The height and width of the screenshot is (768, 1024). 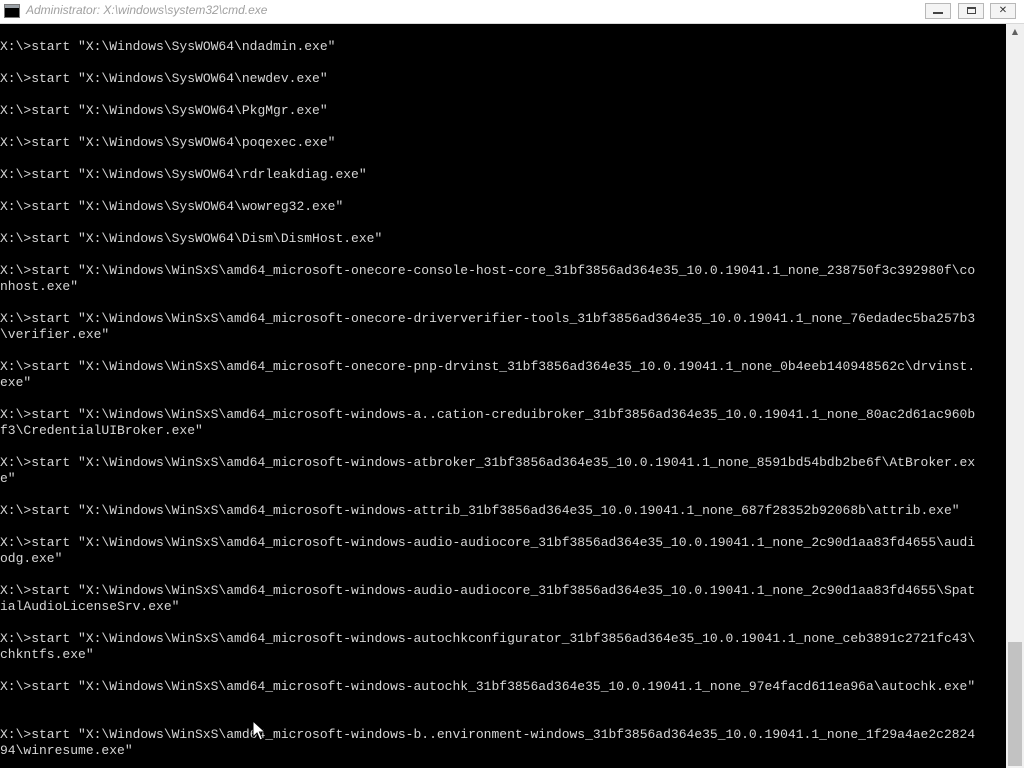 What do you see at coordinates (1015, 32) in the screenshot?
I see `scroll-up-icon: ▲` at bounding box center [1015, 32].